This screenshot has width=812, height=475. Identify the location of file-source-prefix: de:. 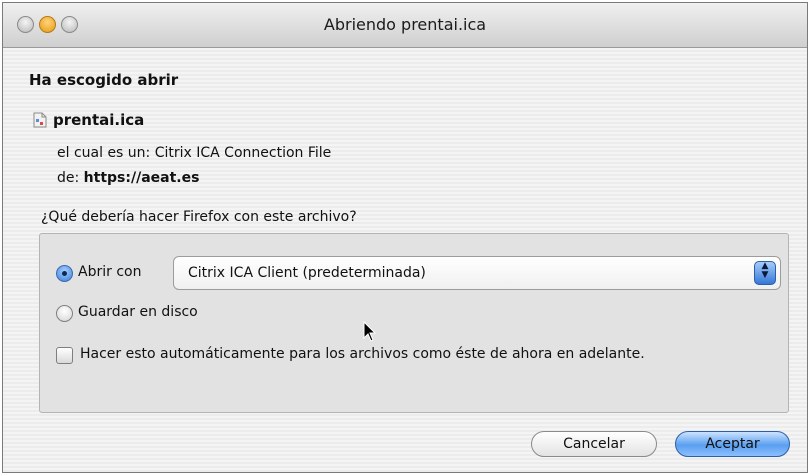
(68, 178).